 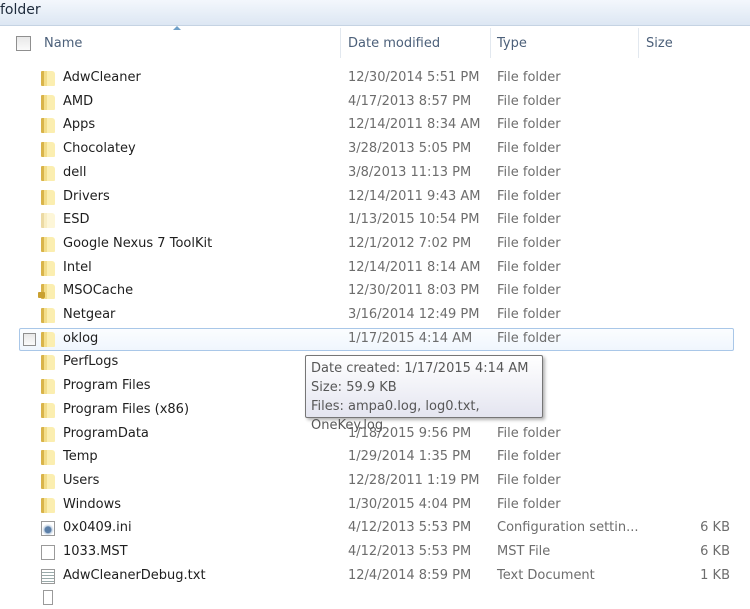 What do you see at coordinates (102, 77) in the screenshot?
I see `cell-name: AdwCleaner` at bounding box center [102, 77].